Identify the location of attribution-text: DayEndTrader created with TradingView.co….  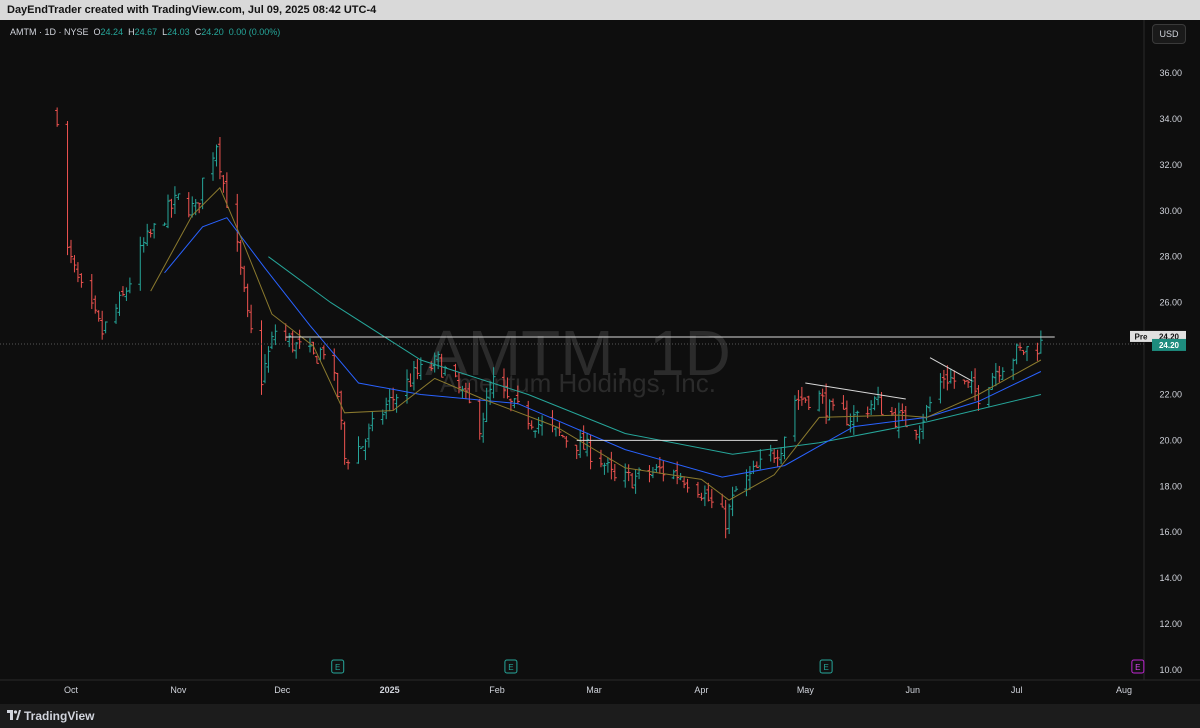
(192, 10).